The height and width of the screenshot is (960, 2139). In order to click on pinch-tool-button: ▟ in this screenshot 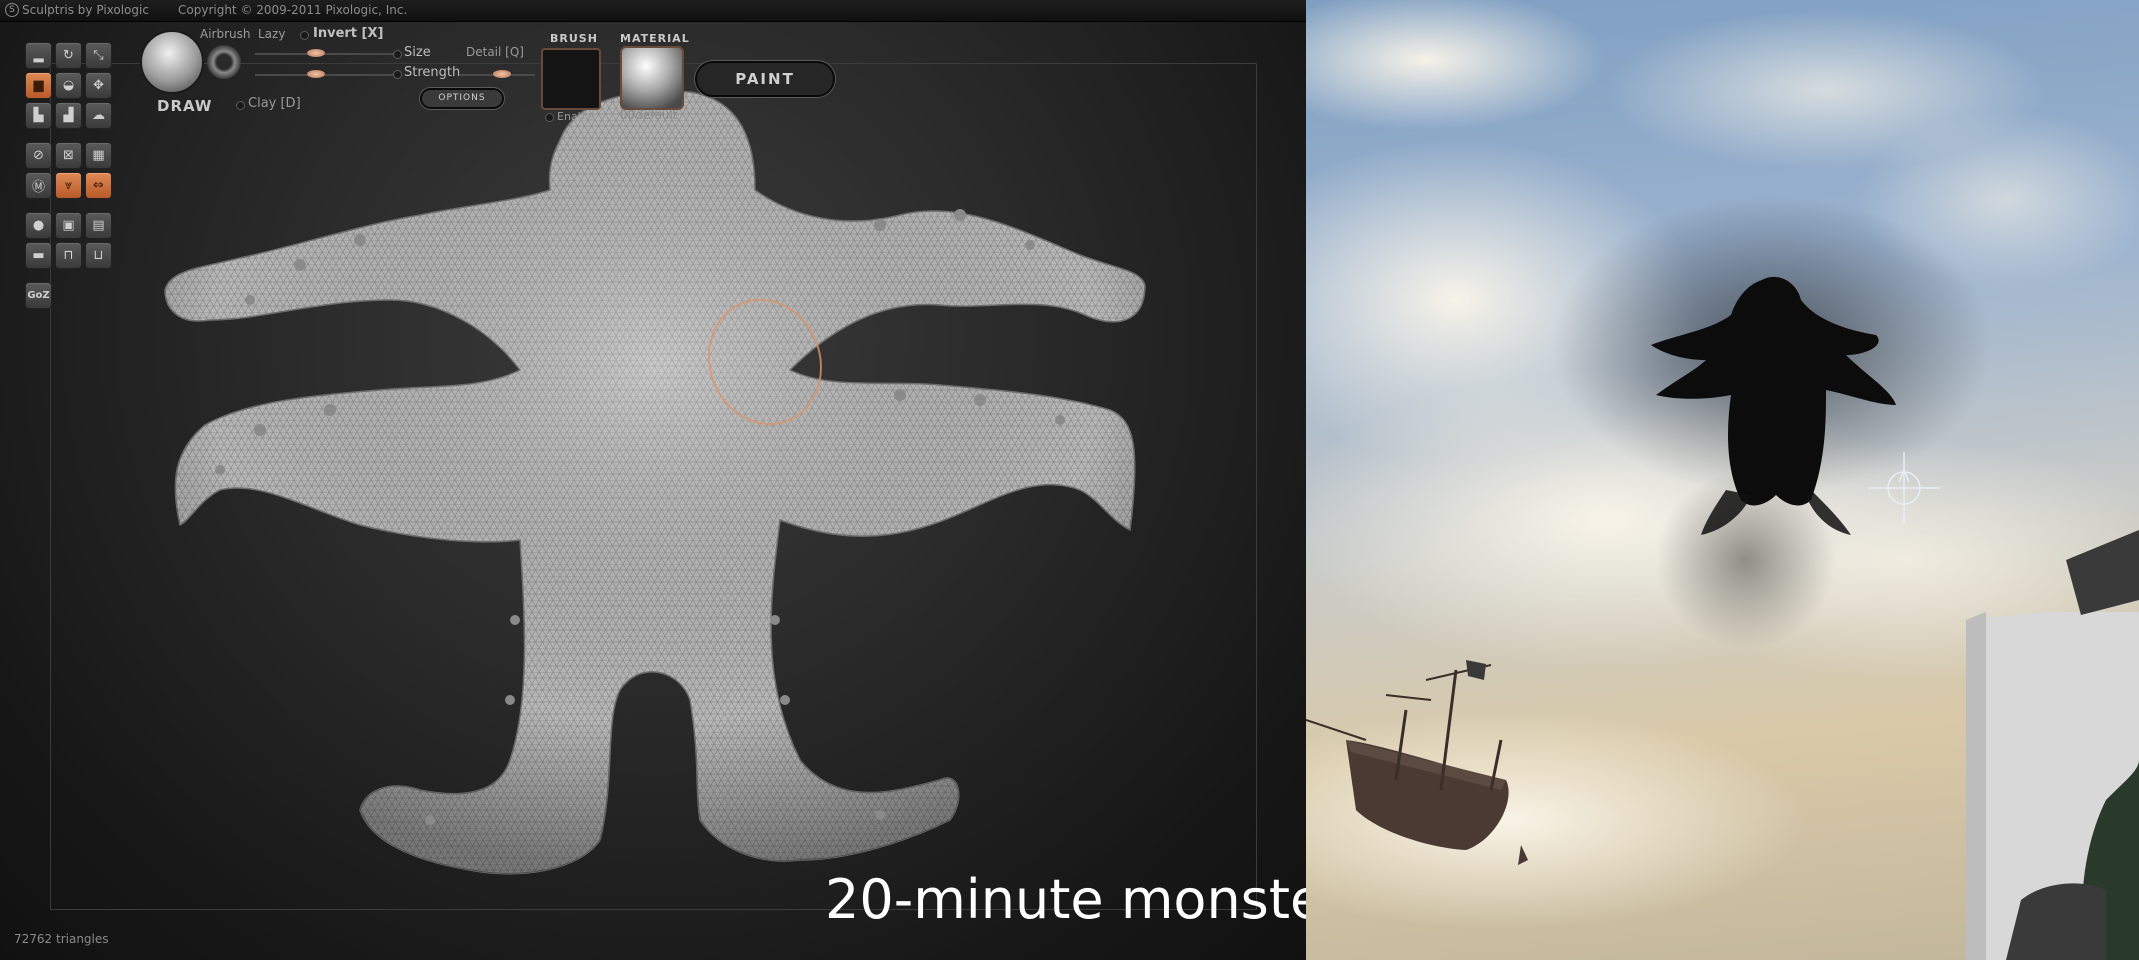, I will do `click(68, 115)`.